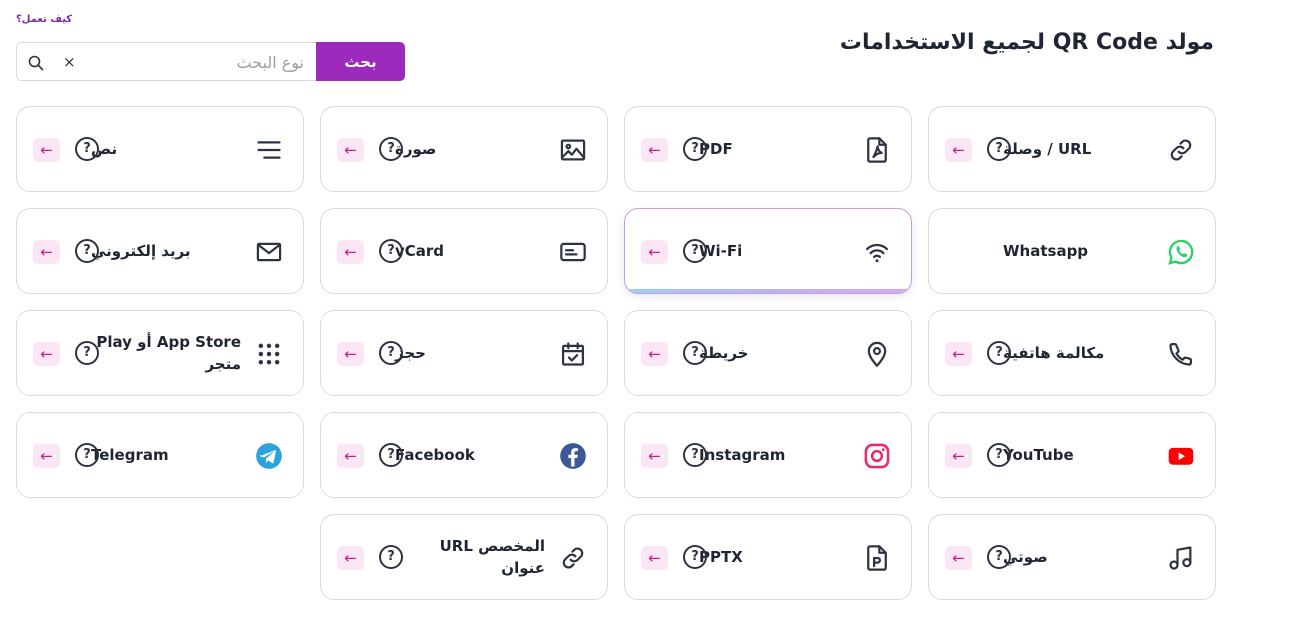 Image resolution: width=1312 pixels, height=627 pixels. I want to click on card-facebook: Facebook? ←, so click(464, 455).